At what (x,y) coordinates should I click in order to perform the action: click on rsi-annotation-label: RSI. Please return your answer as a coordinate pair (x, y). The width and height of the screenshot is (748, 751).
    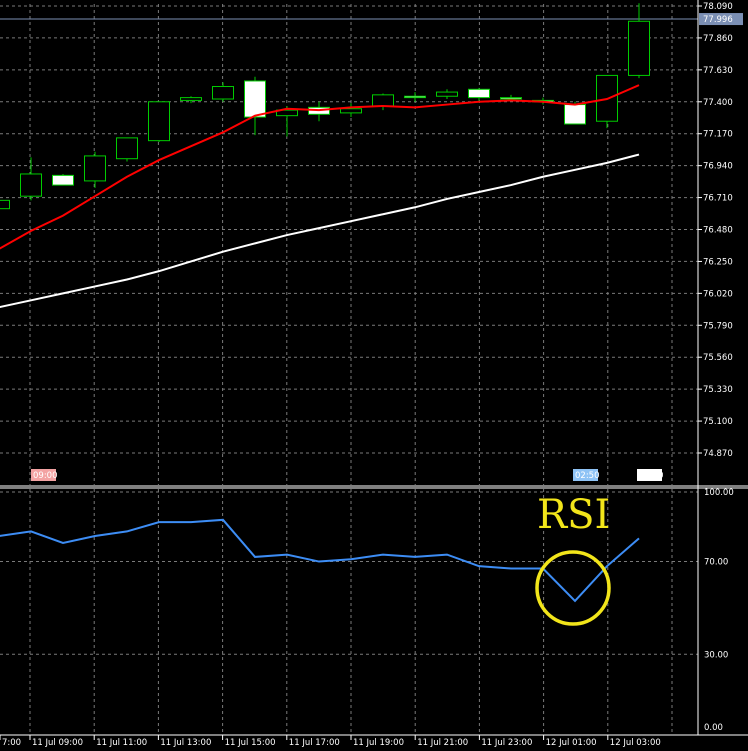
    Looking at the image, I should click on (573, 515).